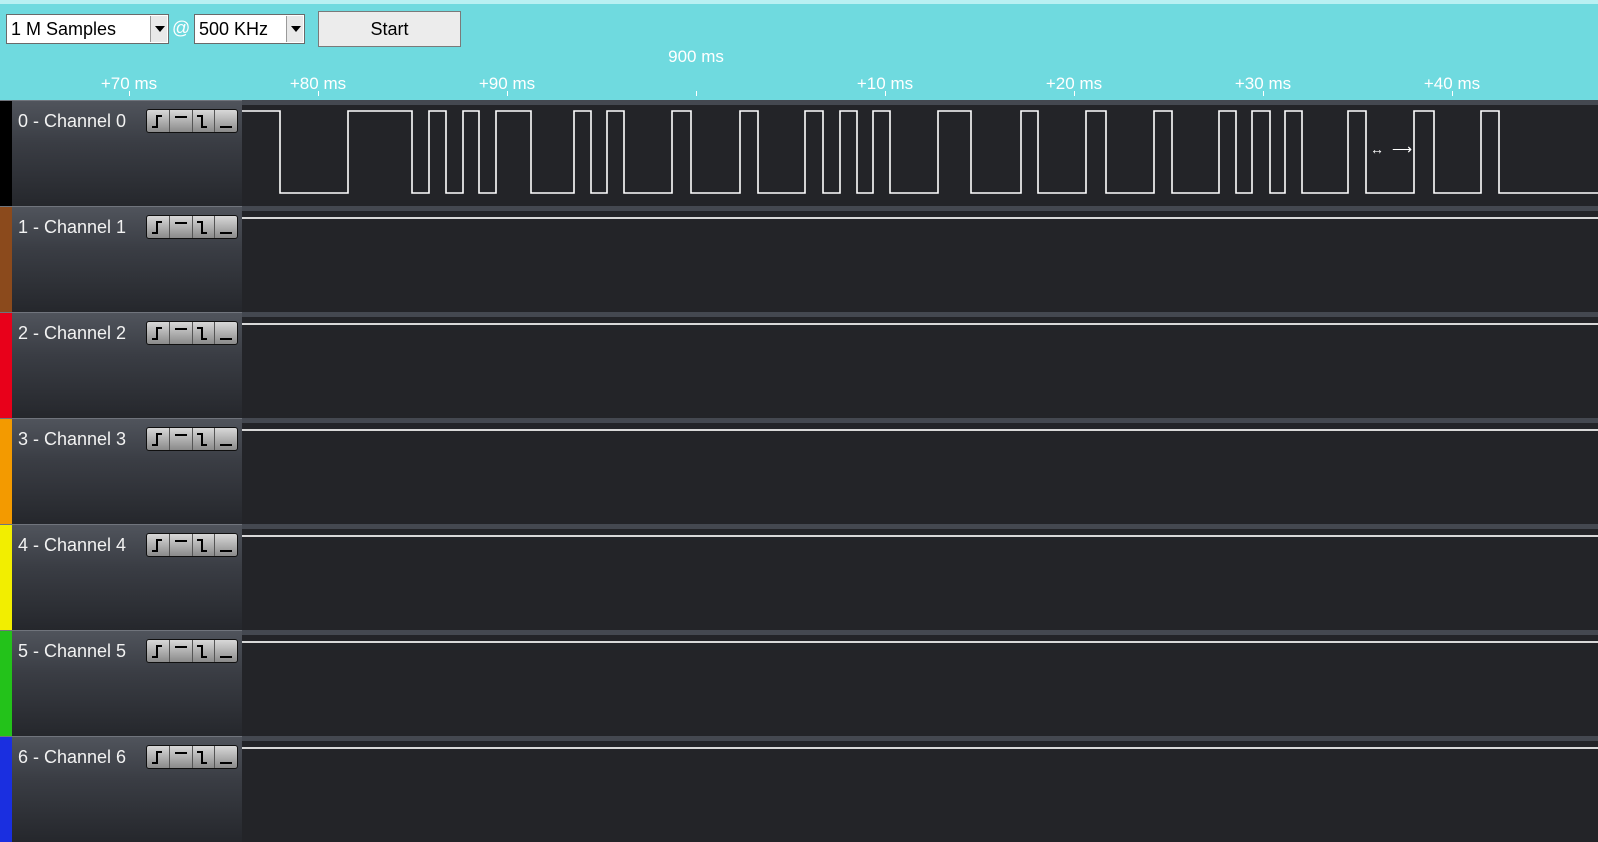 Image resolution: width=1598 pixels, height=842 pixels. Describe the element at coordinates (696, 93) in the screenshot. I see `timeline-center-marker` at that location.